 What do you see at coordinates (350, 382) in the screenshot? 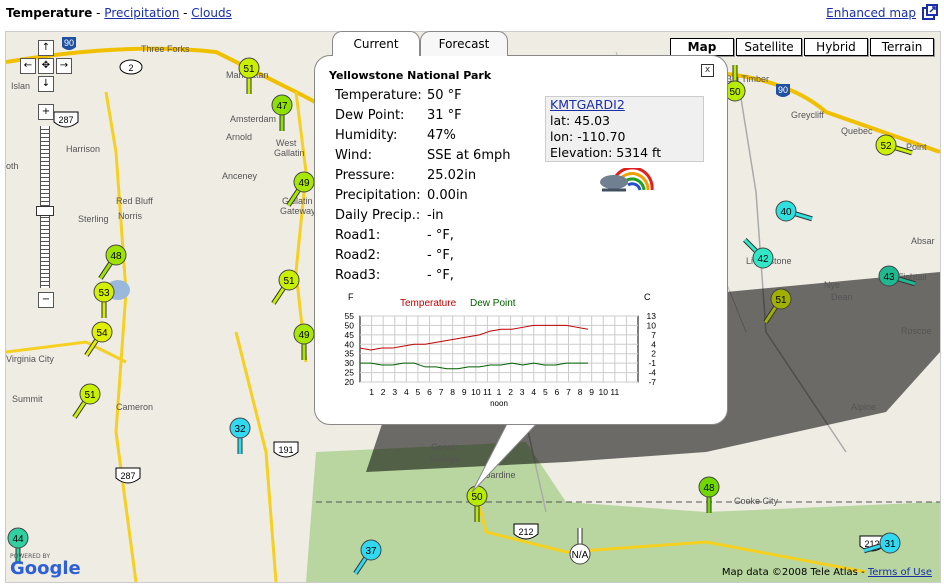
I see `y-tick-left: 20` at bounding box center [350, 382].